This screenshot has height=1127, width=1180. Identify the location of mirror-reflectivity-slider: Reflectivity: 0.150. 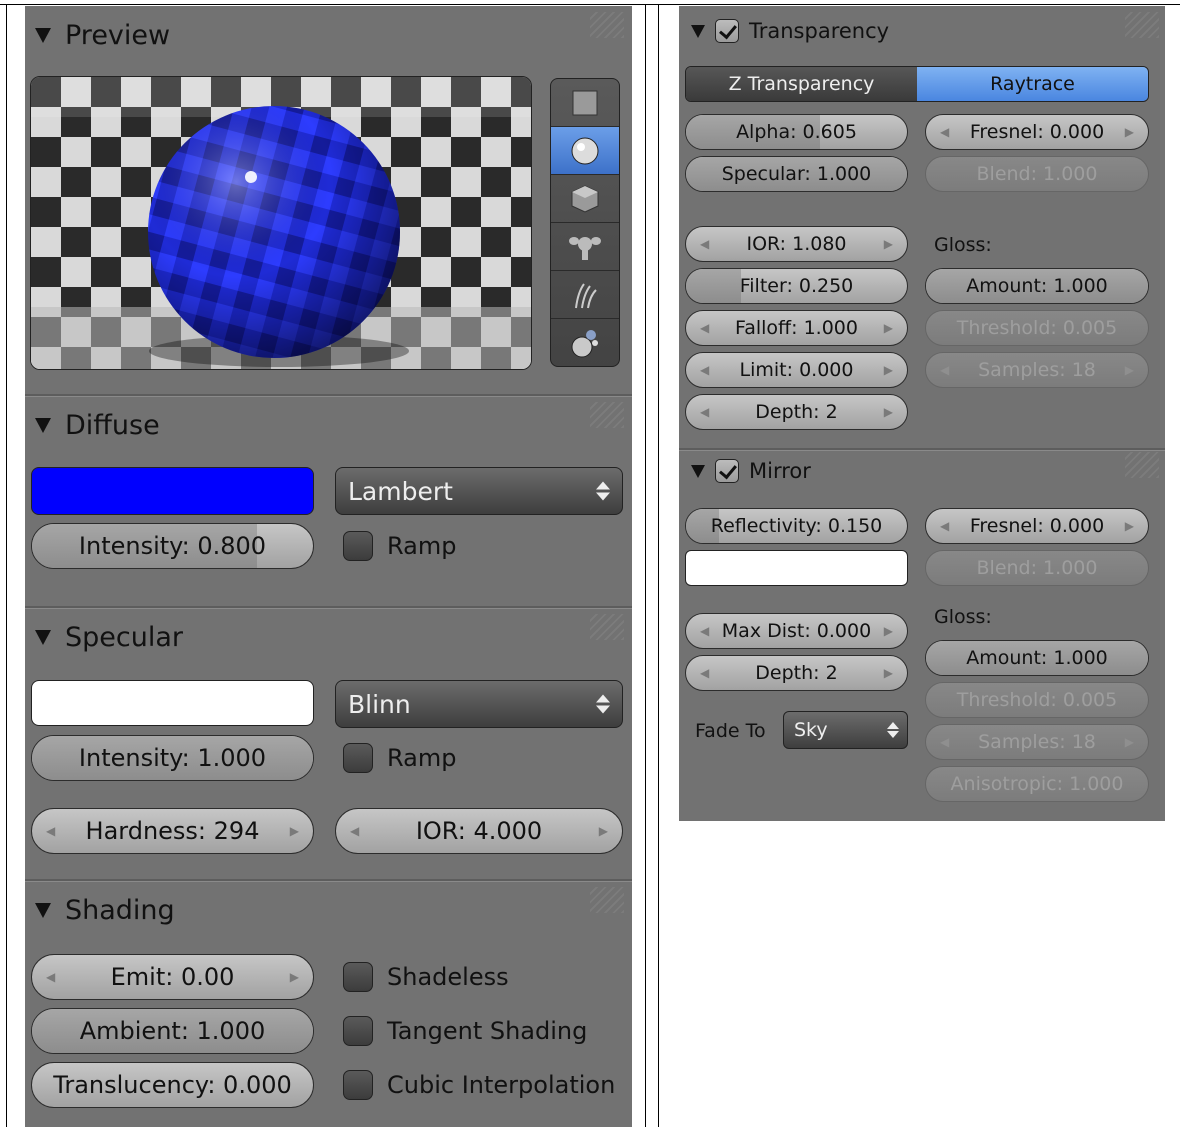
(796, 526).